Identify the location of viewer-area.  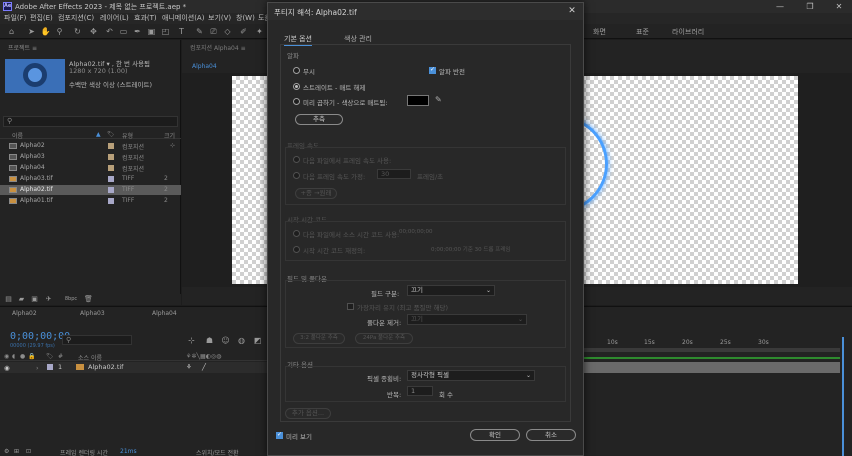
(717, 180).